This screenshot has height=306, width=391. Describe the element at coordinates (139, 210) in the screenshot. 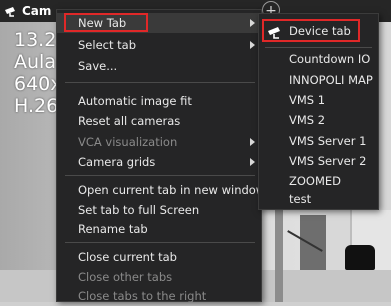

I see `menu-item-label: Set tab to full Screen` at that location.